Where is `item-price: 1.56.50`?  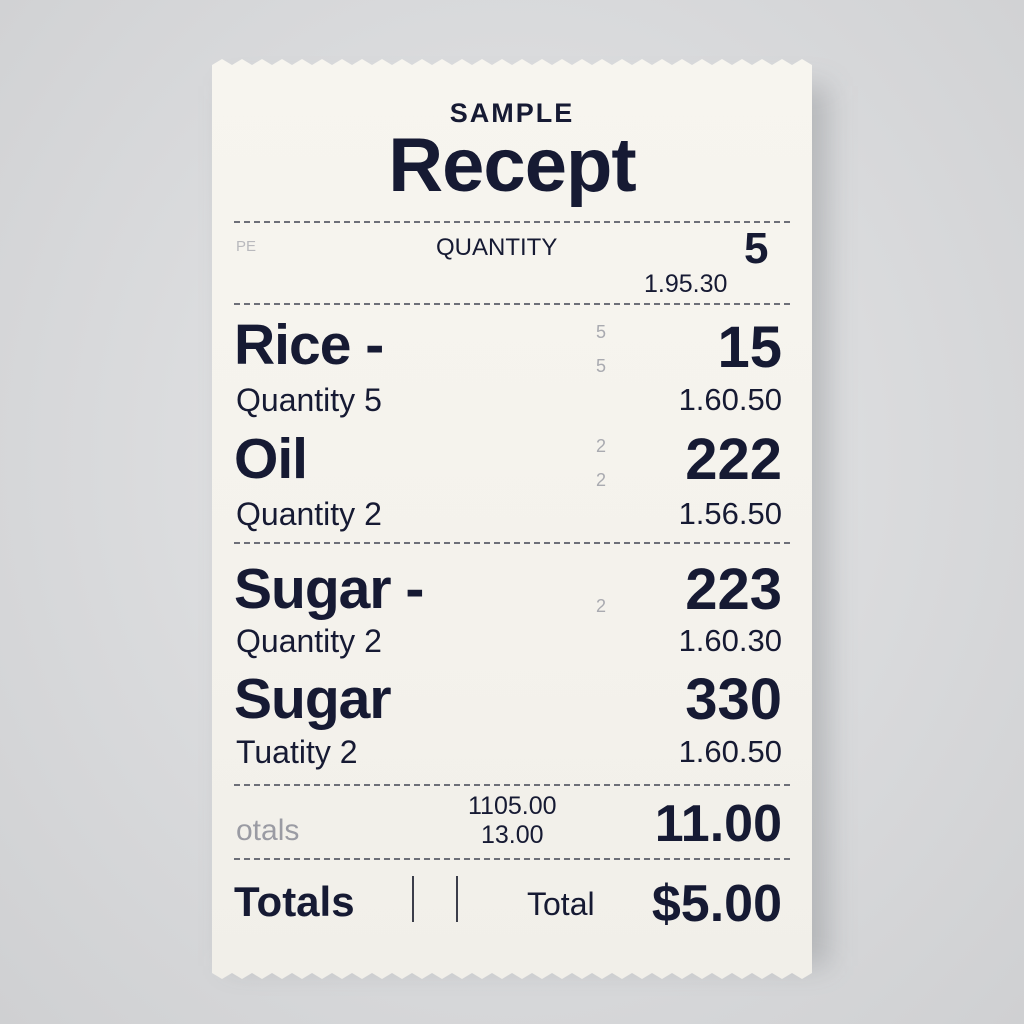 item-price: 1.56.50 is located at coordinates (730, 513).